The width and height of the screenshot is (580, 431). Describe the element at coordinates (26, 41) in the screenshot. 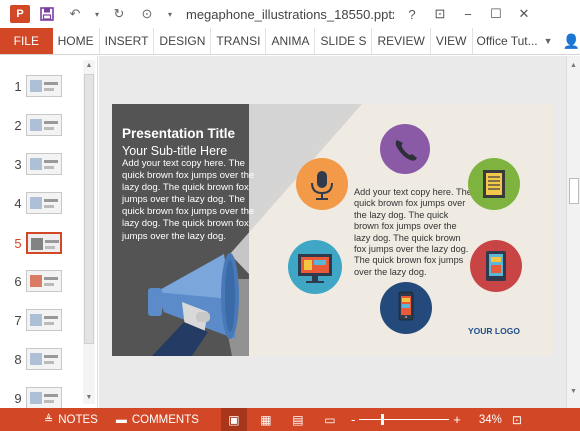

I see `file-tab: FILE` at that location.